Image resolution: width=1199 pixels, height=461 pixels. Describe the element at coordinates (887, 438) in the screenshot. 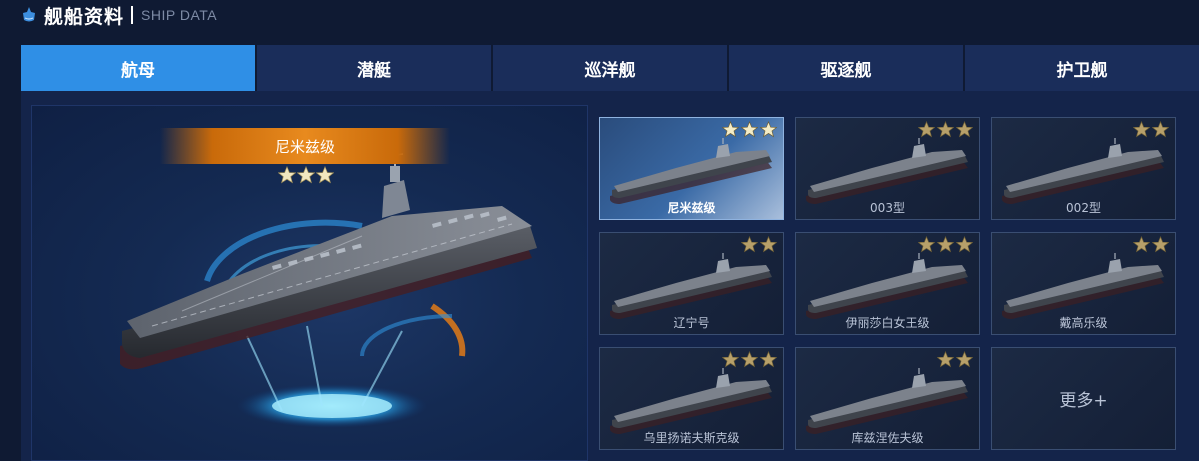

I see `ship-card-name: 库兹涅佐夫级` at that location.